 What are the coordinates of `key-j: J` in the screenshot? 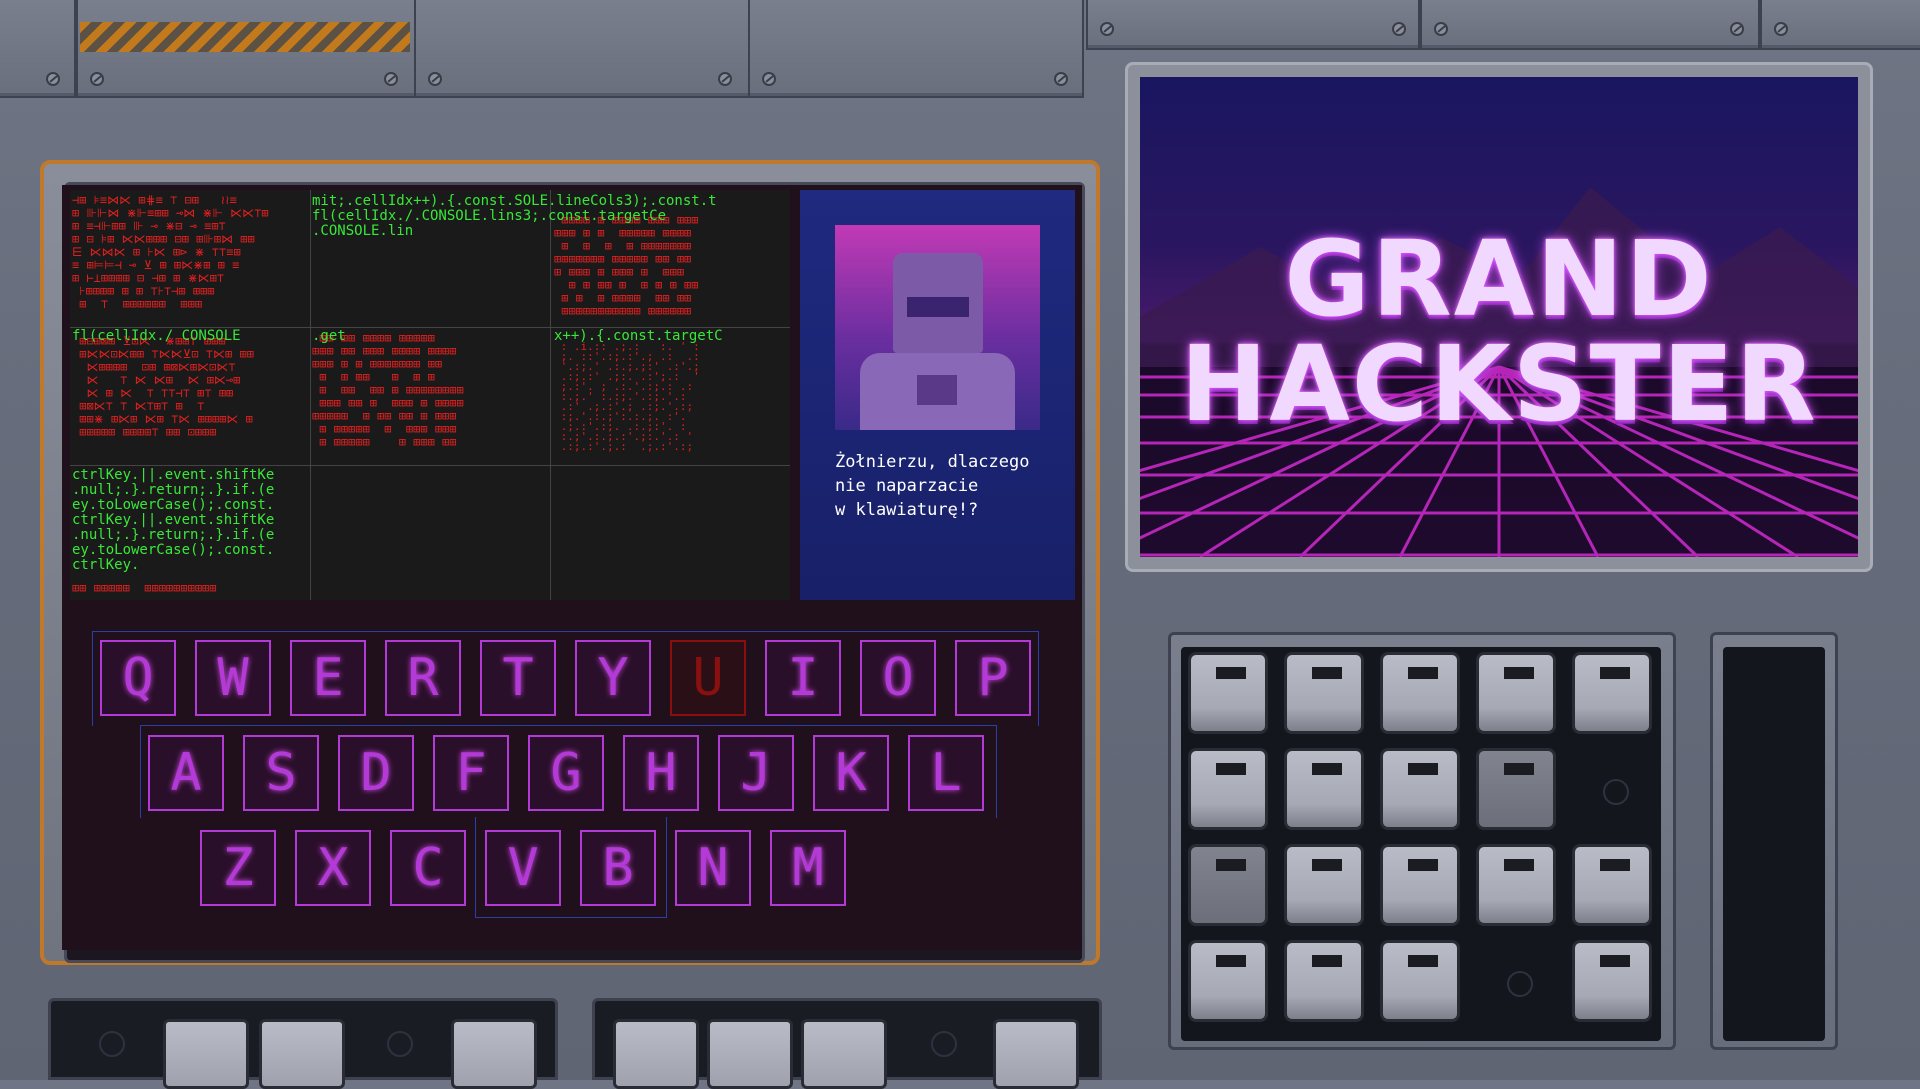 It's located at (756, 773).